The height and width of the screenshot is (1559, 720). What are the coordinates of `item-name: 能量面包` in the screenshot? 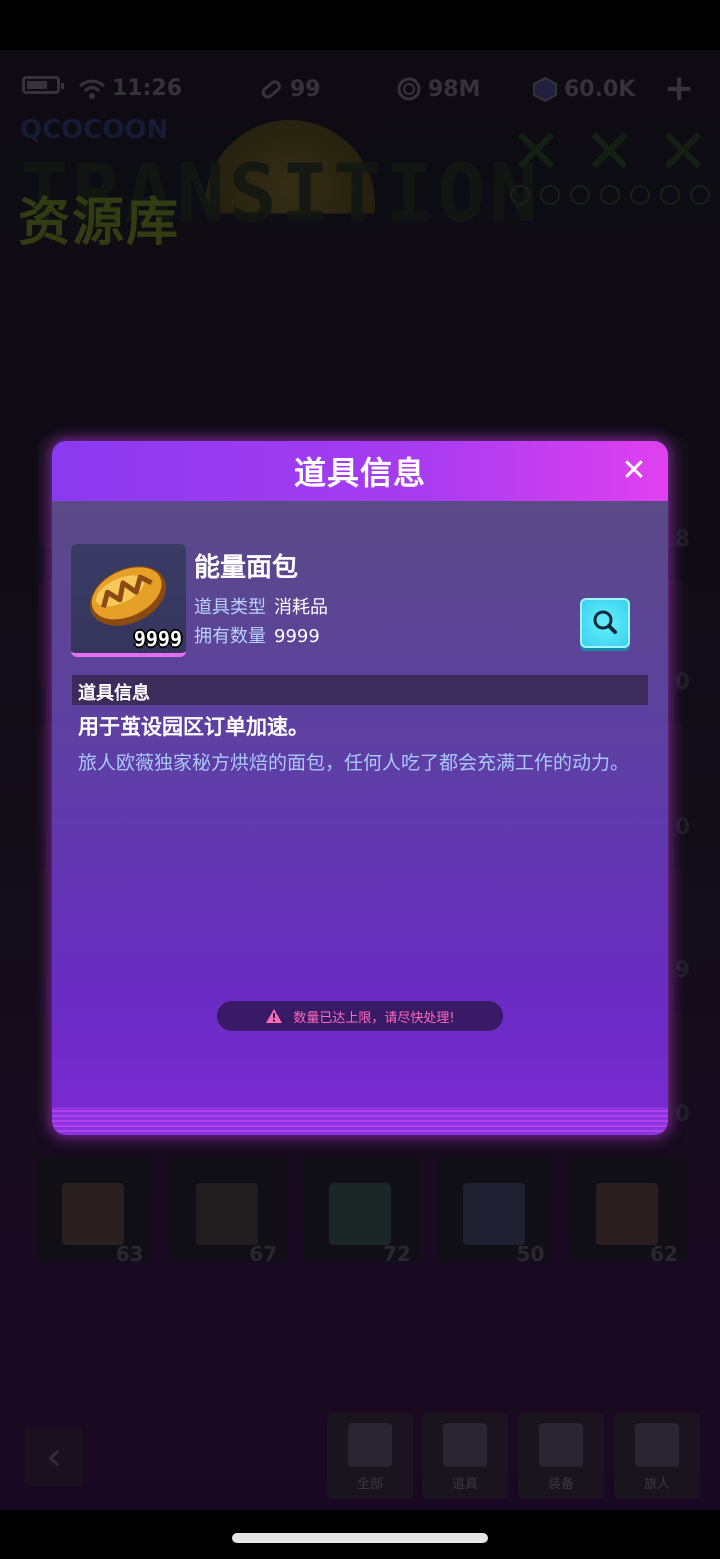 It's located at (246, 568).